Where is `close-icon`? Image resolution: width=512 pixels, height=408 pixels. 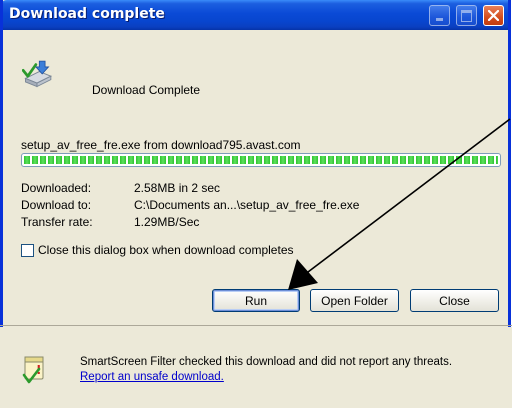
close-icon is located at coordinates (493, 15).